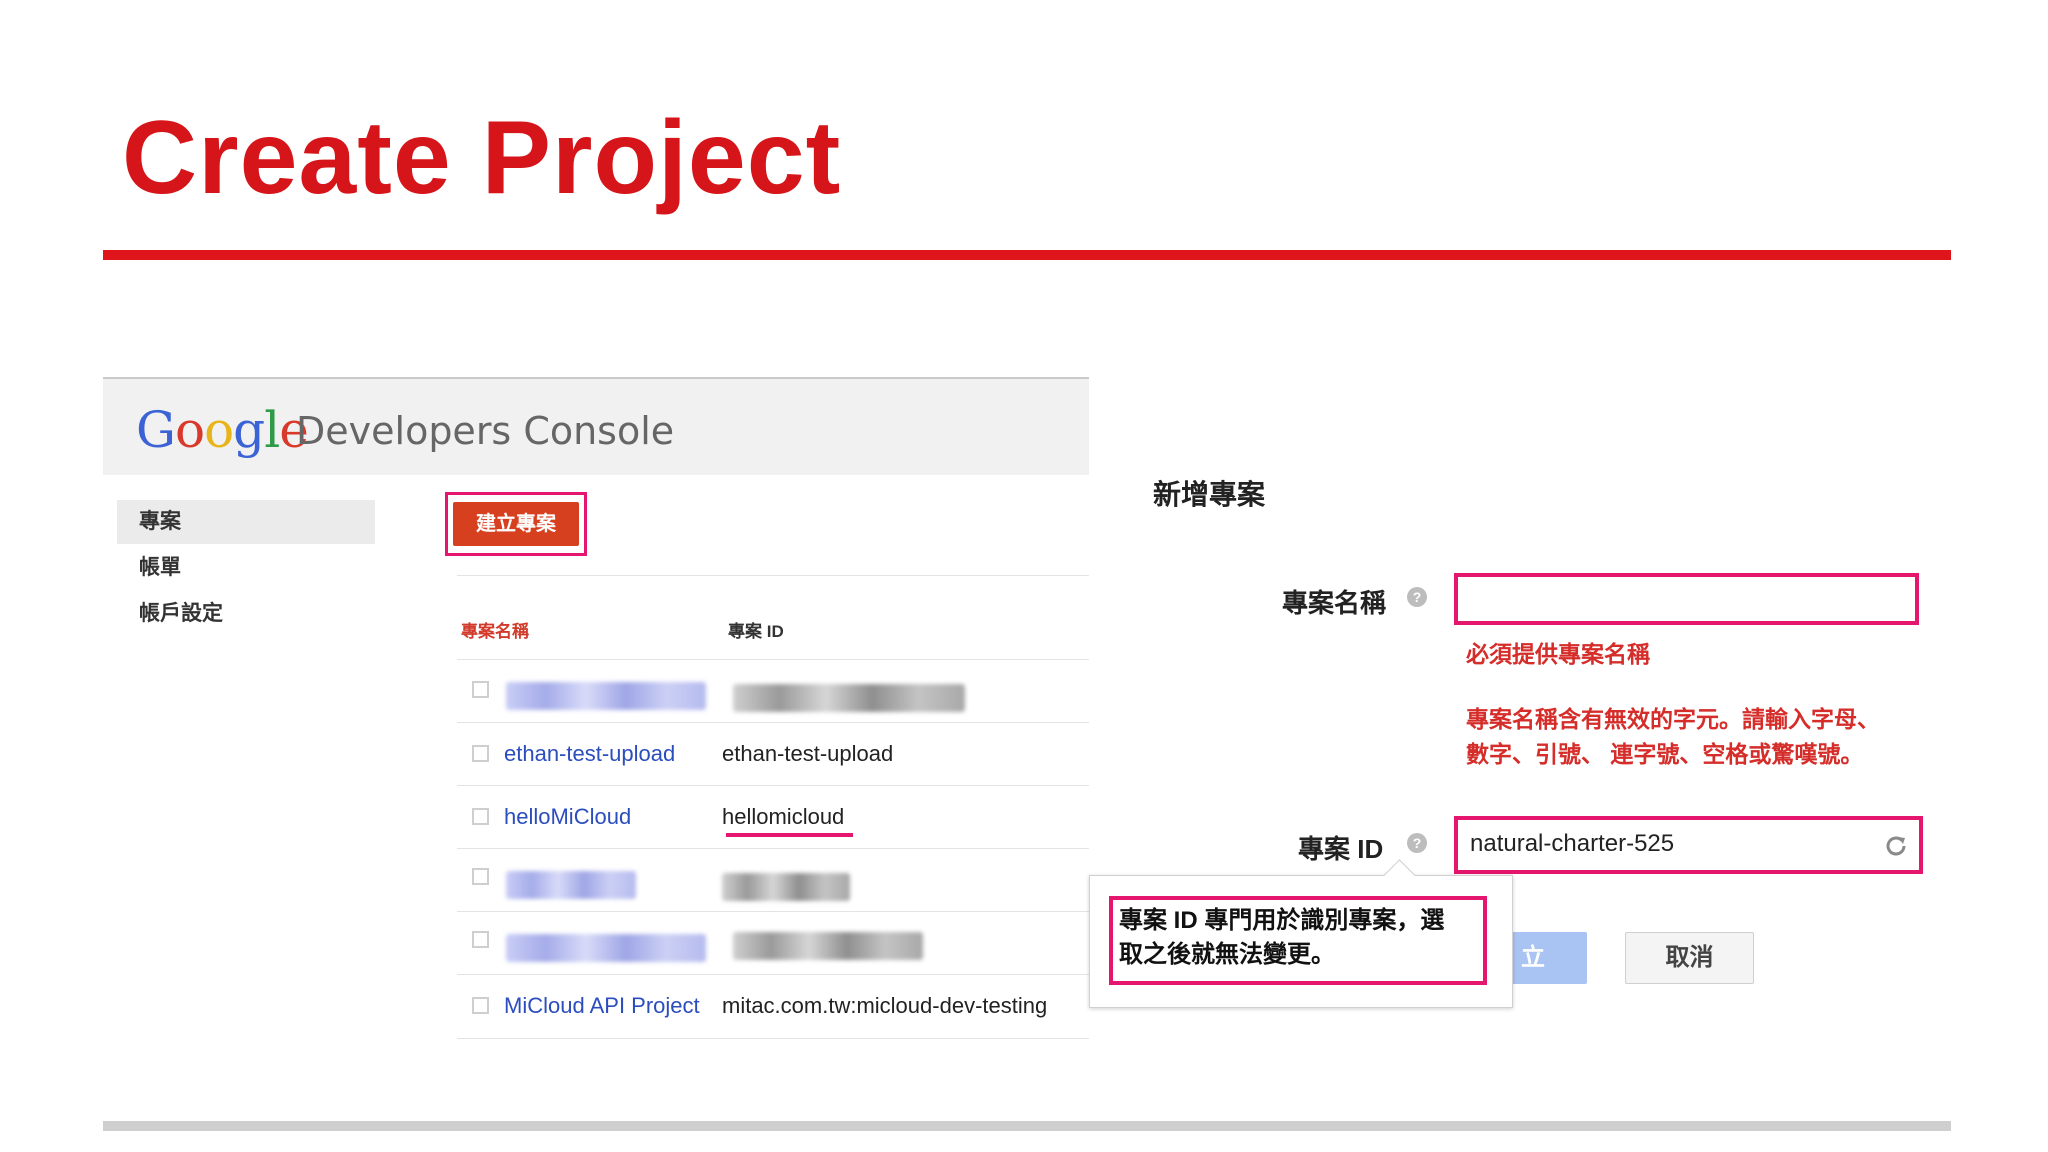 This screenshot has height=1152, width=2048. I want to click on project-id-underline-highlight, so click(789, 835).